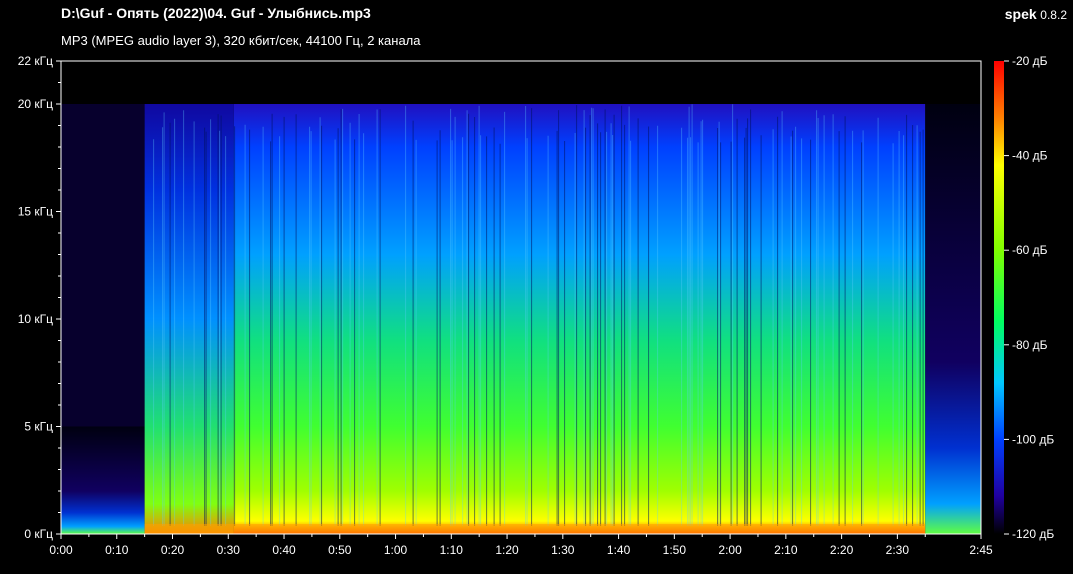 This screenshot has height=574, width=1073. Describe the element at coordinates (38, 427) in the screenshot. I see `y-tick-label: 5 кГц` at that location.